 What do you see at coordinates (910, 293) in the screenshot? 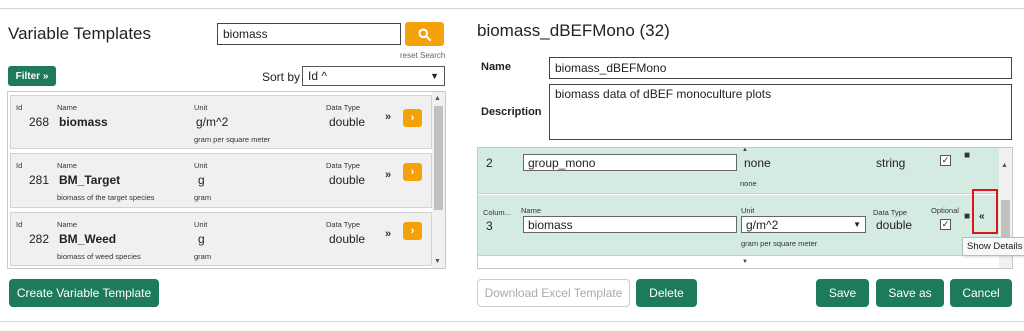
I see `save-as-button: Save as` at bounding box center [910, 293].